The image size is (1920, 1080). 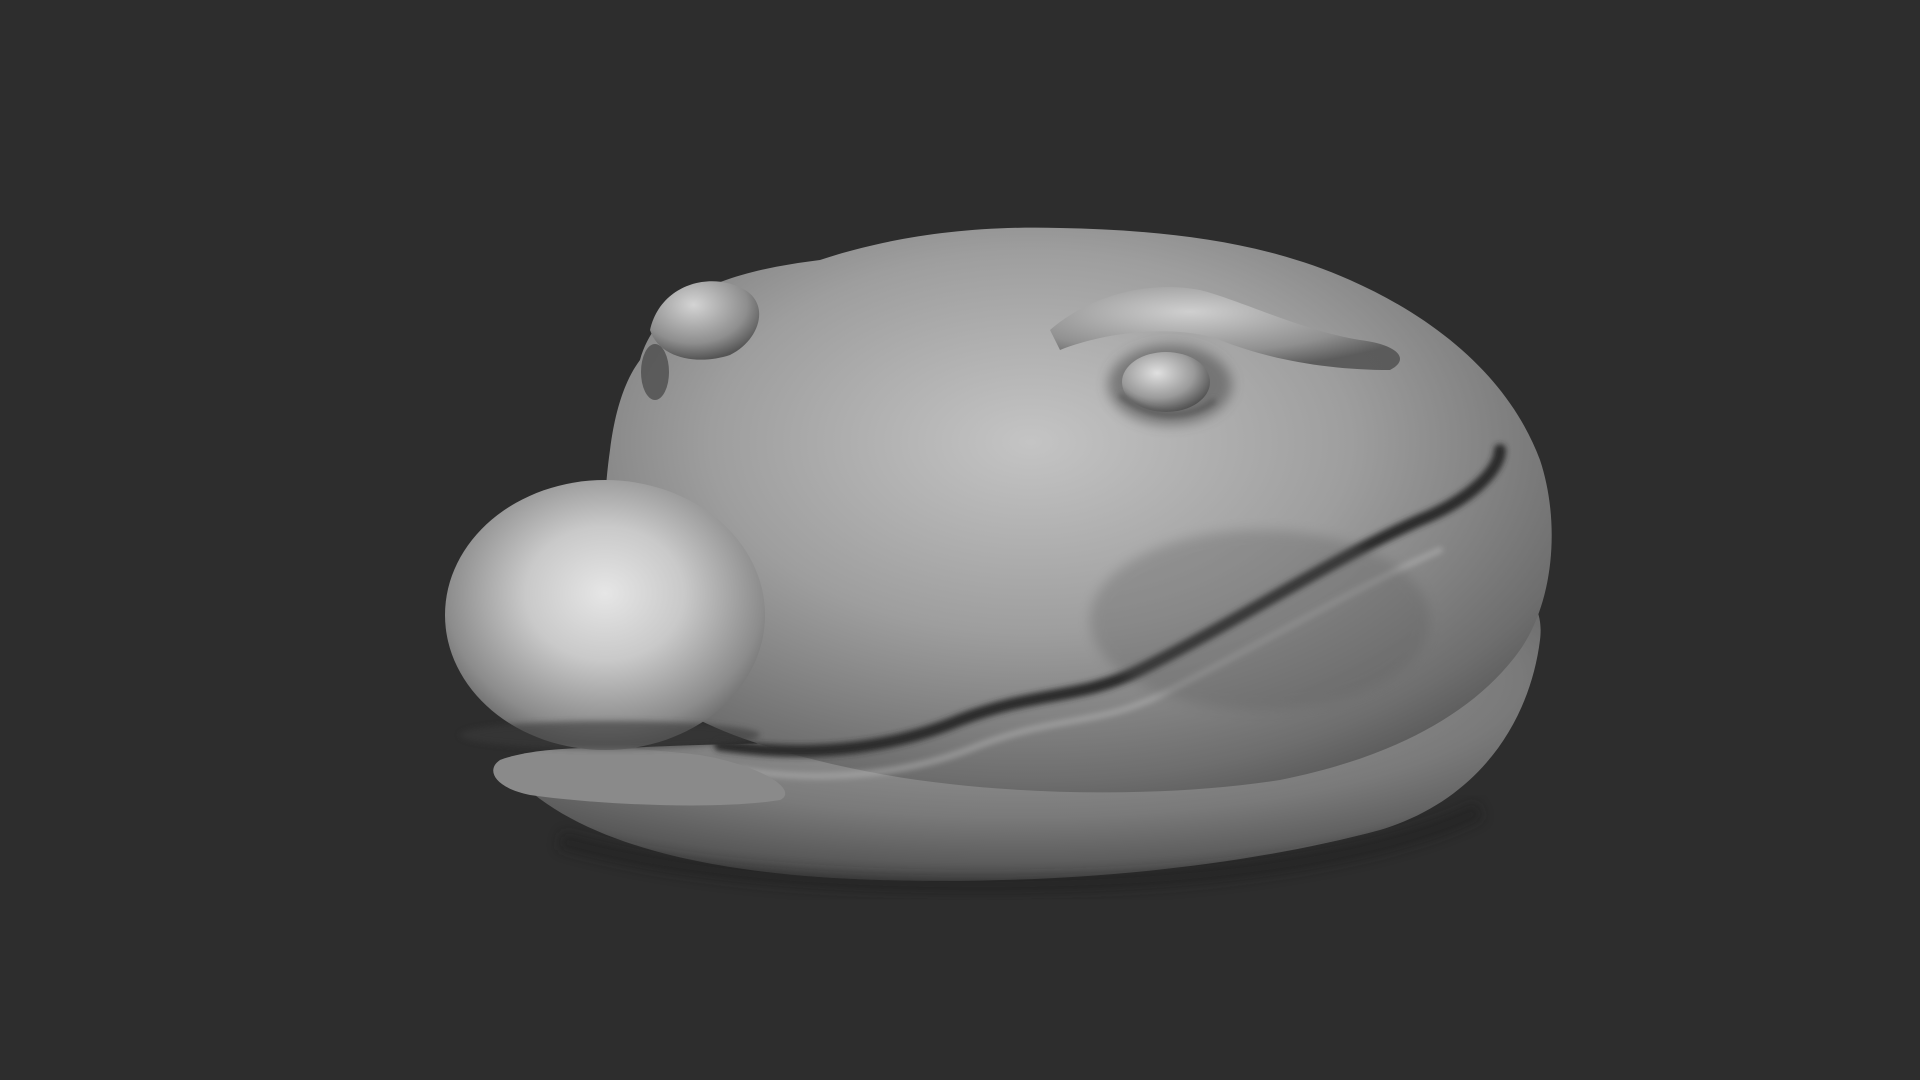 What do you see at coordinates (655, 372) in the screenshot?
I see `model-nostril` at bounding box center [655, 372].